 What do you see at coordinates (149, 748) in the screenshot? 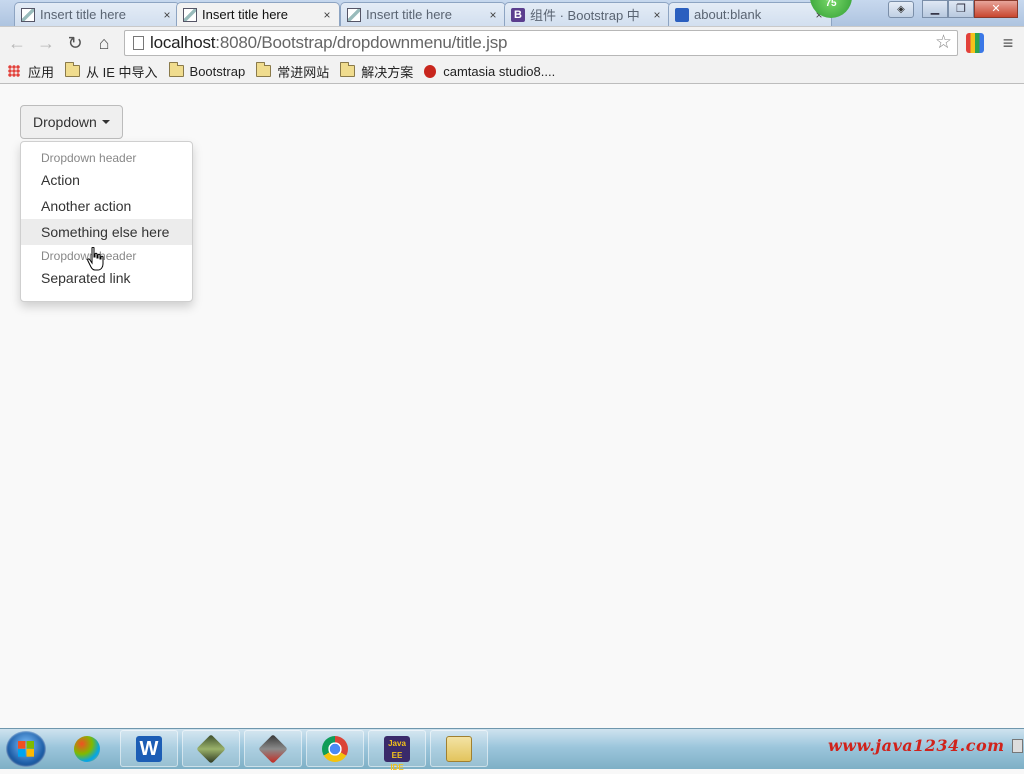
I see `taskbar-word-icon: W` at bounding box center [149, 748].